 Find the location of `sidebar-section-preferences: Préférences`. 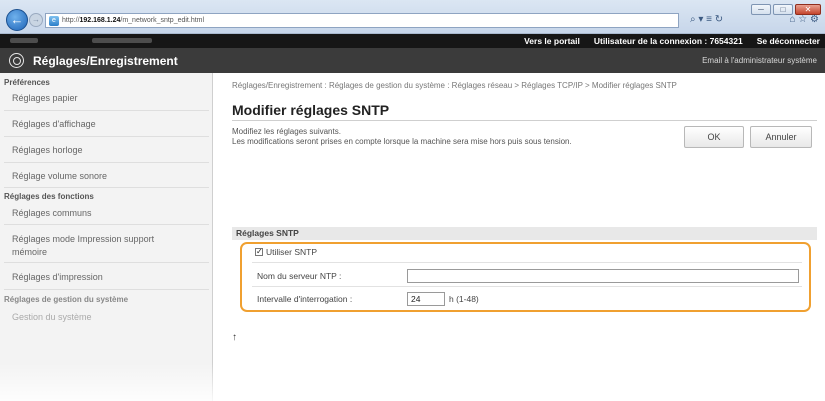

sidebar-section-preferences: Préférences is located at coordinates (27, 82).